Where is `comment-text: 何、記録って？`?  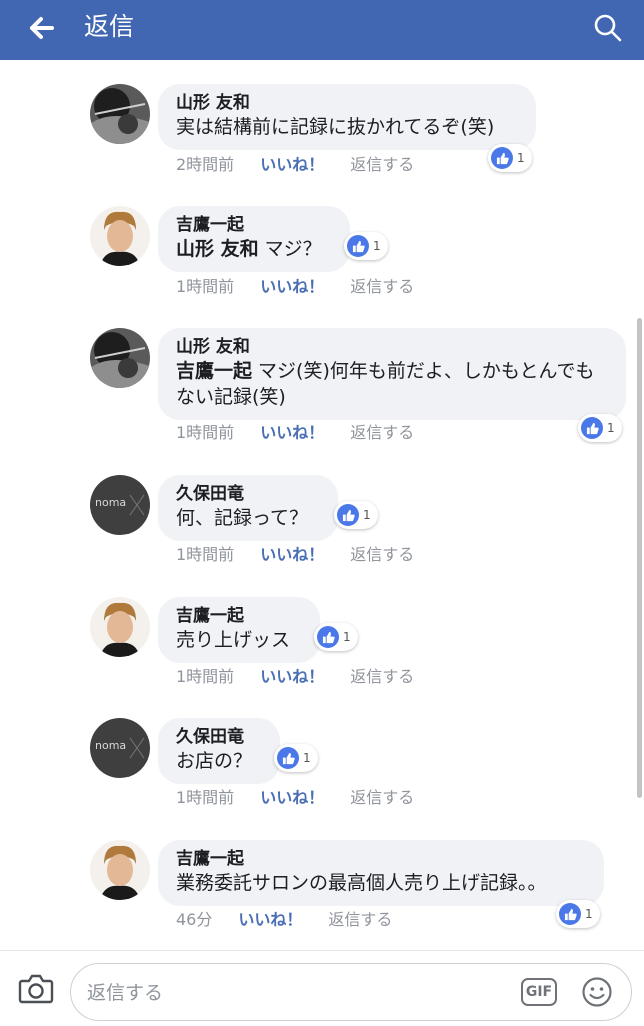
comment-text: 何、記録って？ is located at coordinates (242, 518).